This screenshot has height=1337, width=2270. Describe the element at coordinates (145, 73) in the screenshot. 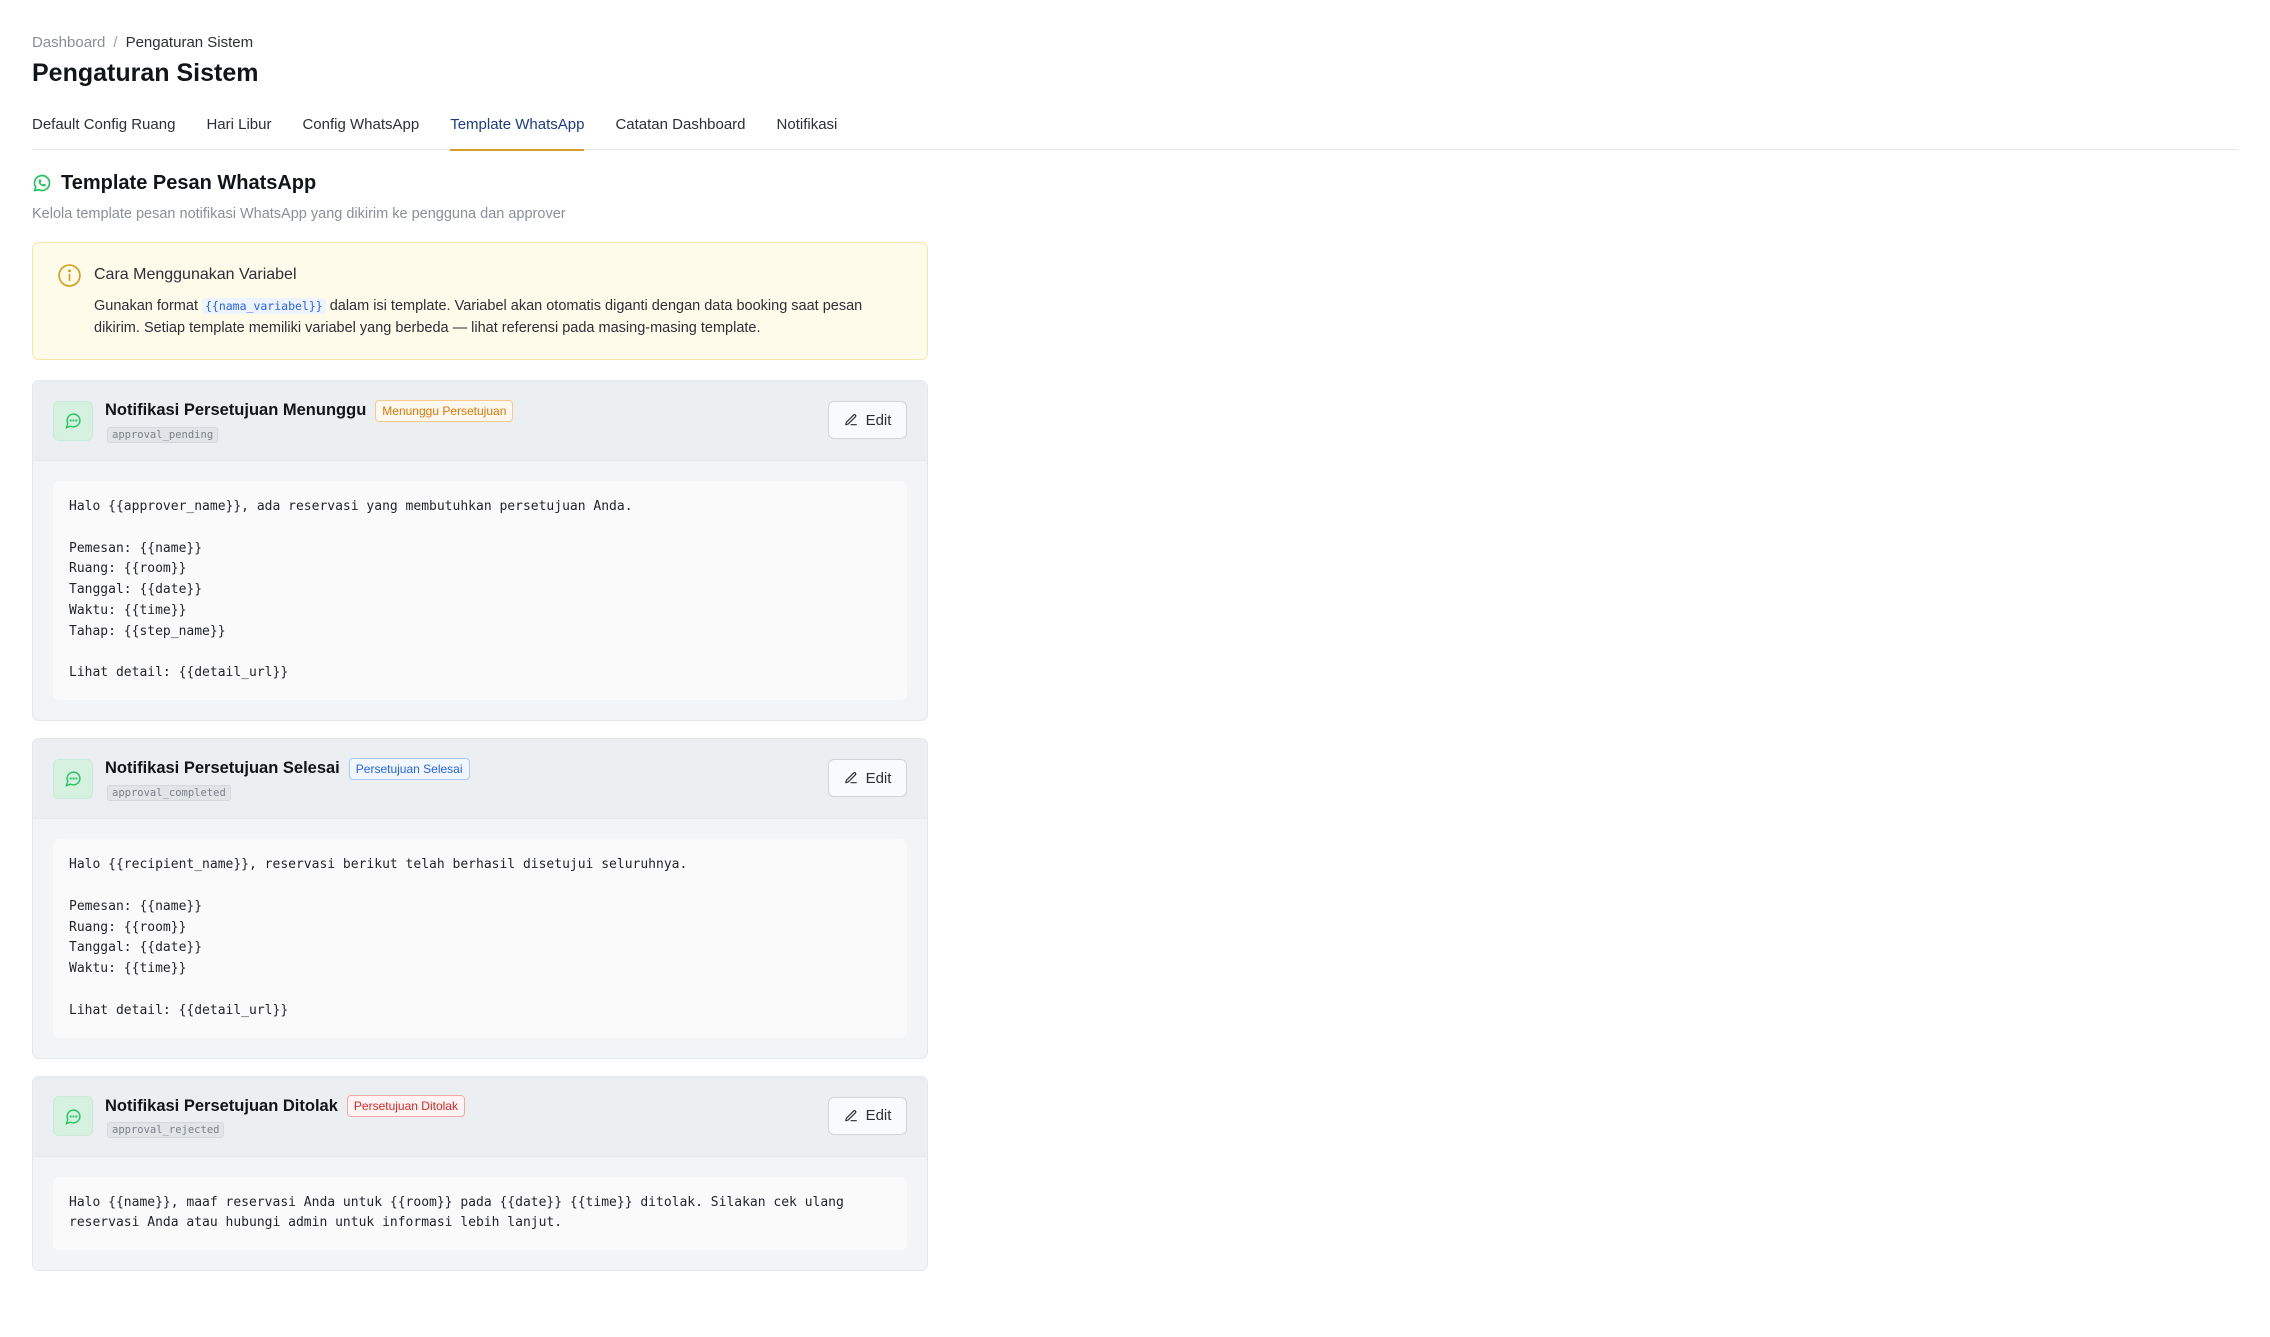

I see `page-title: Pengaturan Sistem` at that location.